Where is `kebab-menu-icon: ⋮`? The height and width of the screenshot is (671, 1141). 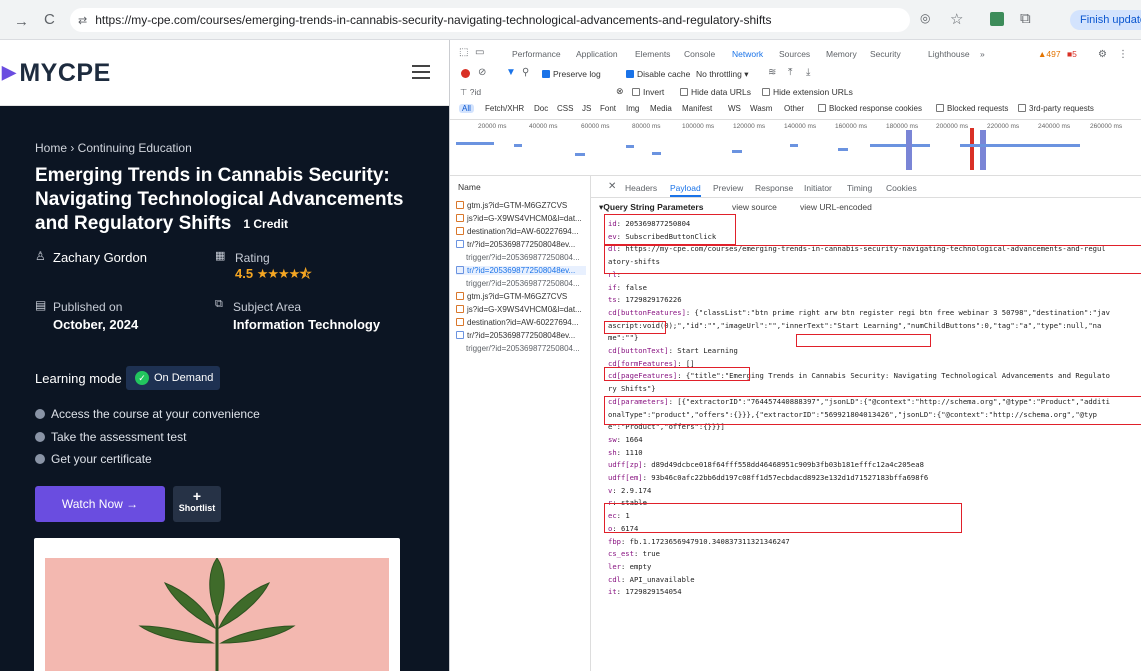 kebab-menu-icon: ⋮ is located at coordinates (1123, 54).